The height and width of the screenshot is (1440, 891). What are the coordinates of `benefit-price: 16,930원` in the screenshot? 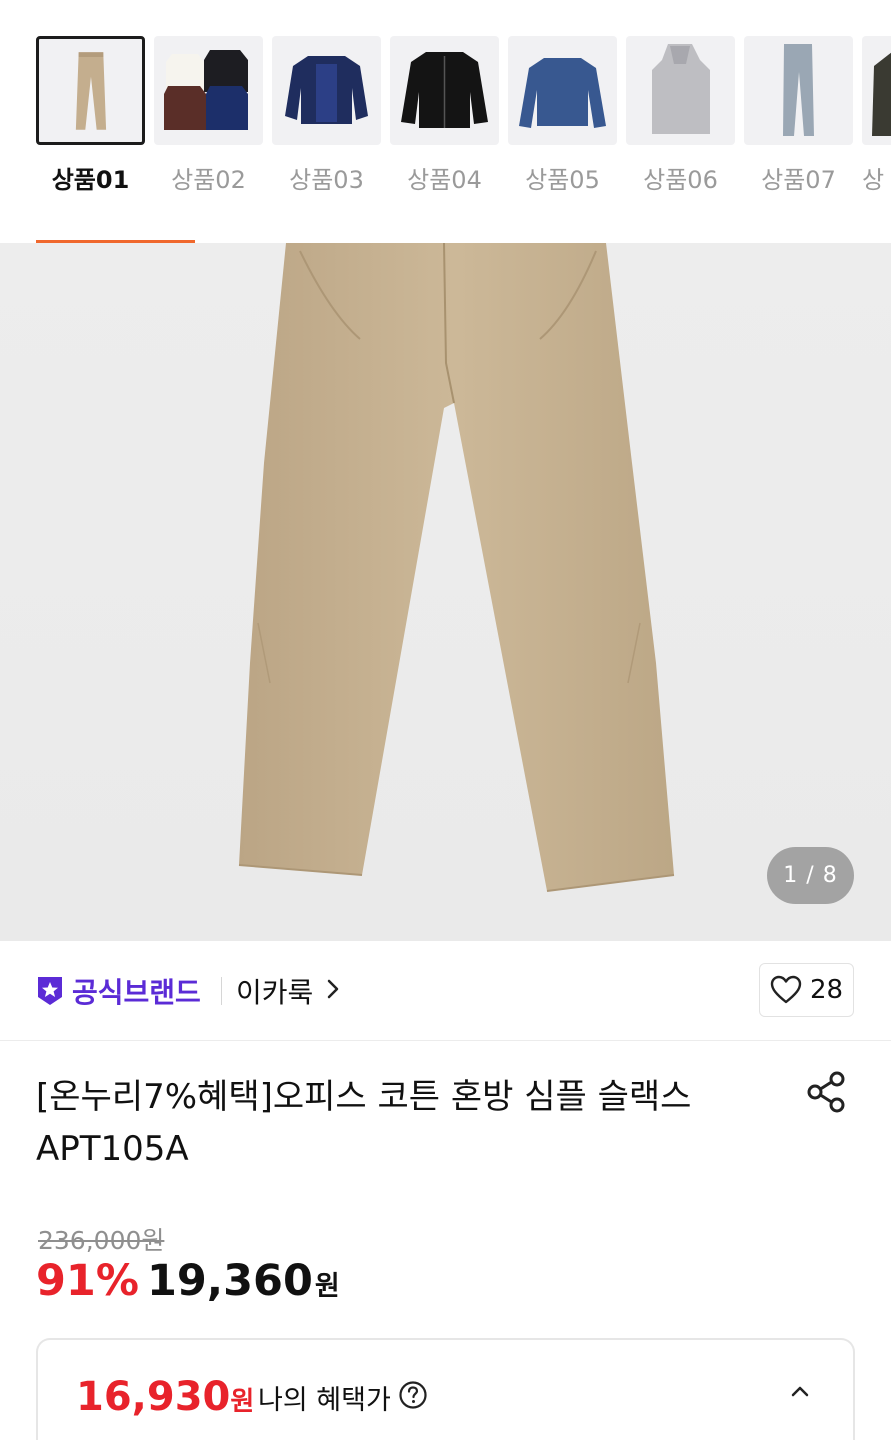 It's located at (165, 1397).